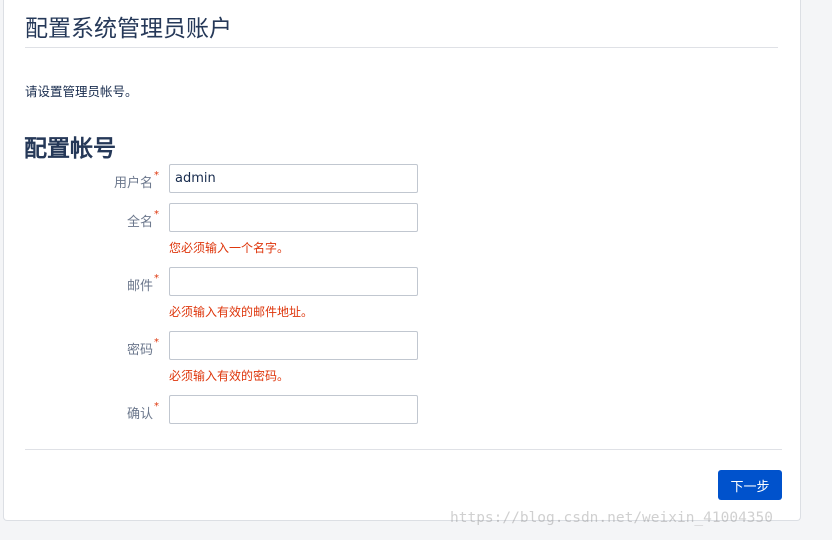 Image resolution: width=832 pixels, height=540 pixels. What do you see at coordinates (70, 149) in the screenshot?
I see `section-title: 配置帐号` at bounding box center [70, 149].